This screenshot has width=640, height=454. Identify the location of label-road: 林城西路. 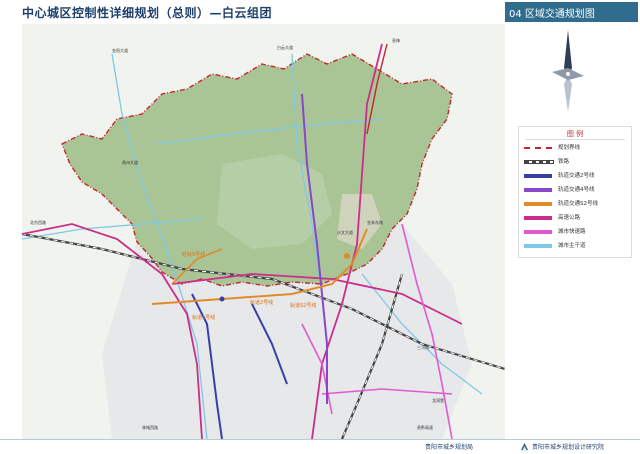
(150, 427).